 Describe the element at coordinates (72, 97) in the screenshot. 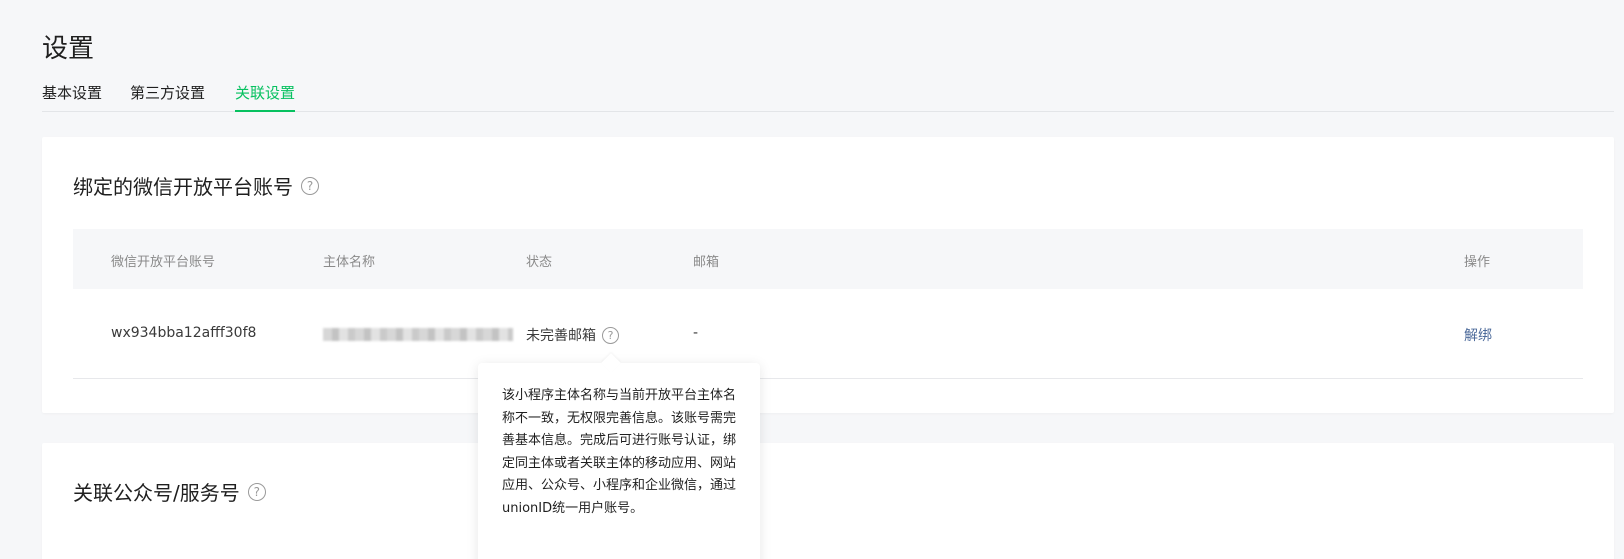

I see `tab-basic-settings: 基本设置` at that location.